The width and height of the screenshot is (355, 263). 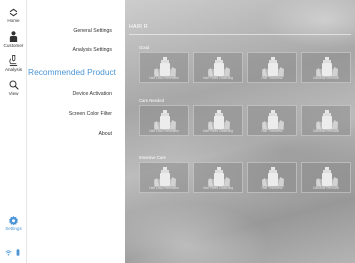 What do you see at coordinates (13, 61) in the screenshot?
I see `analysis-icon` at bounding box center [13, 61].